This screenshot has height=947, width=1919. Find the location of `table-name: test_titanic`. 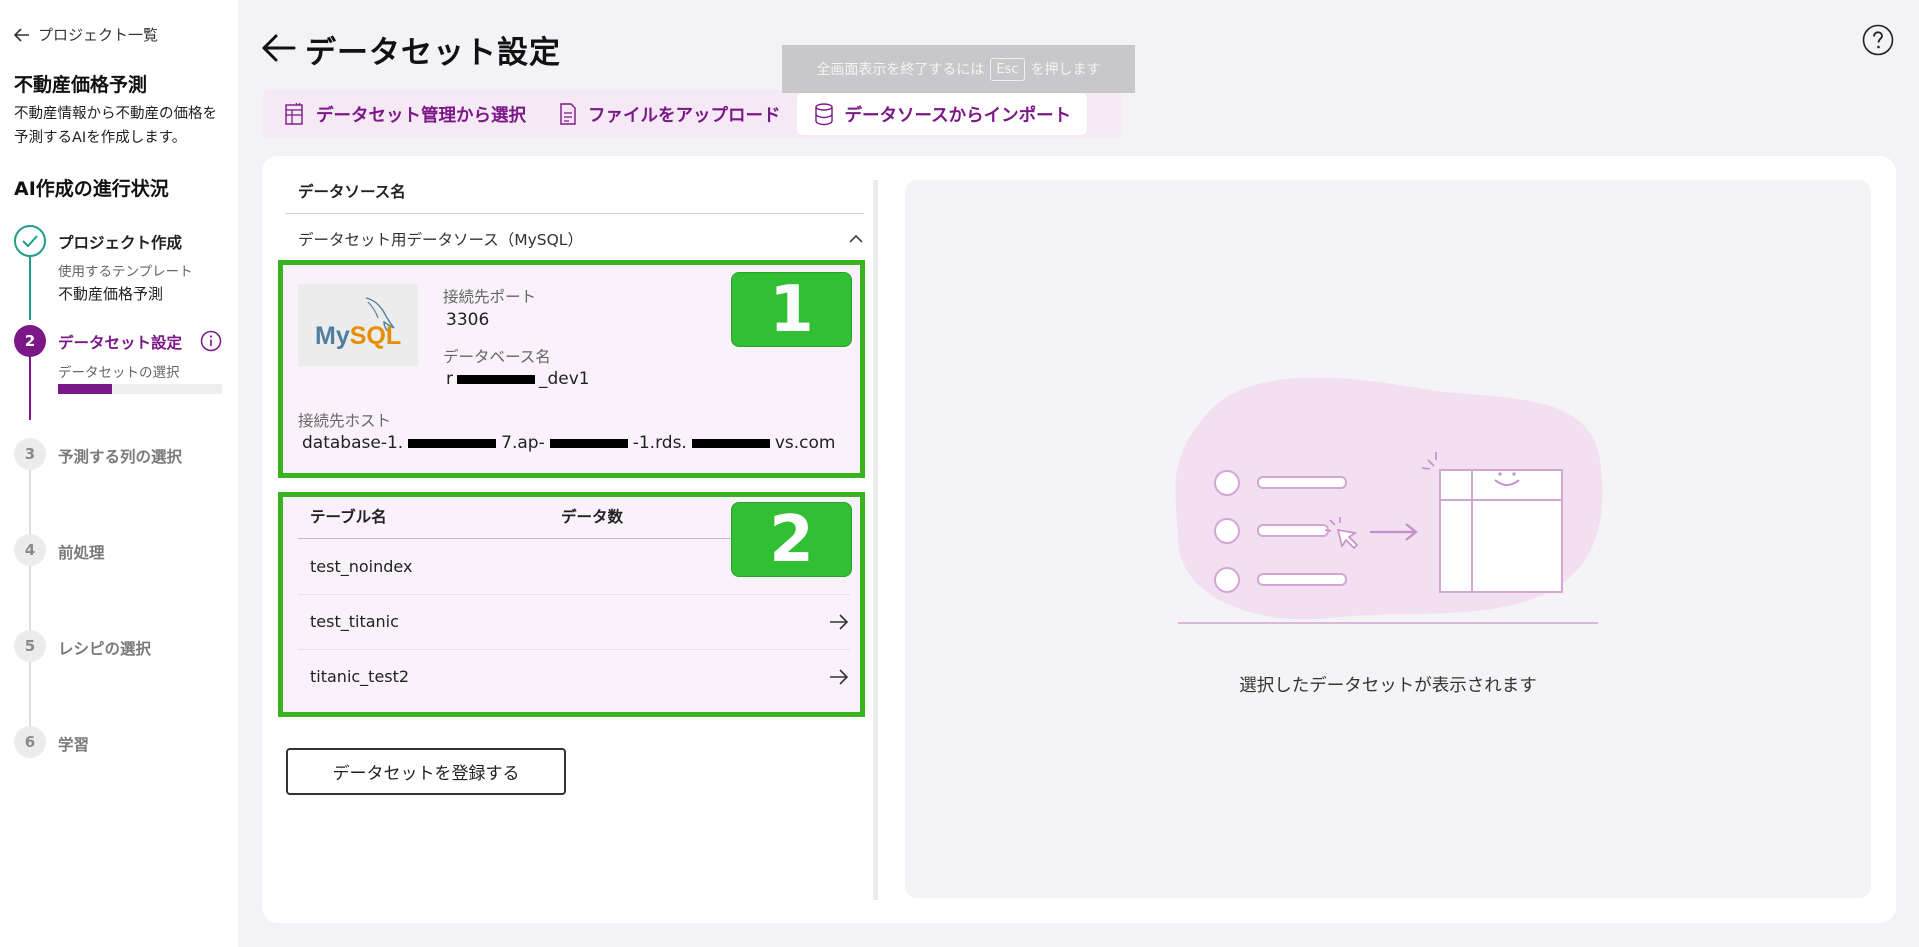

table-name: test_titanic is located at coordinates (354, 621).